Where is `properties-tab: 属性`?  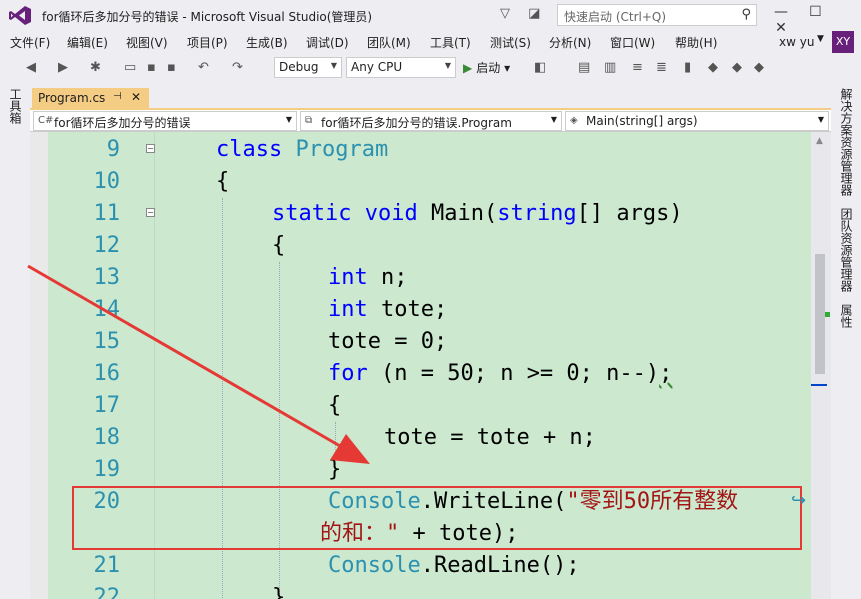 properties-tab: 属性 is located at coordinates (846, 316).